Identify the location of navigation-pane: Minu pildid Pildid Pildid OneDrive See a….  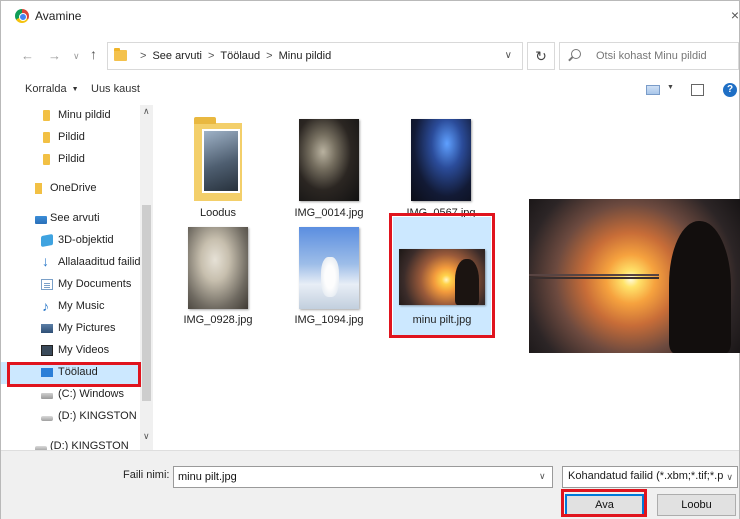
(77, 277).